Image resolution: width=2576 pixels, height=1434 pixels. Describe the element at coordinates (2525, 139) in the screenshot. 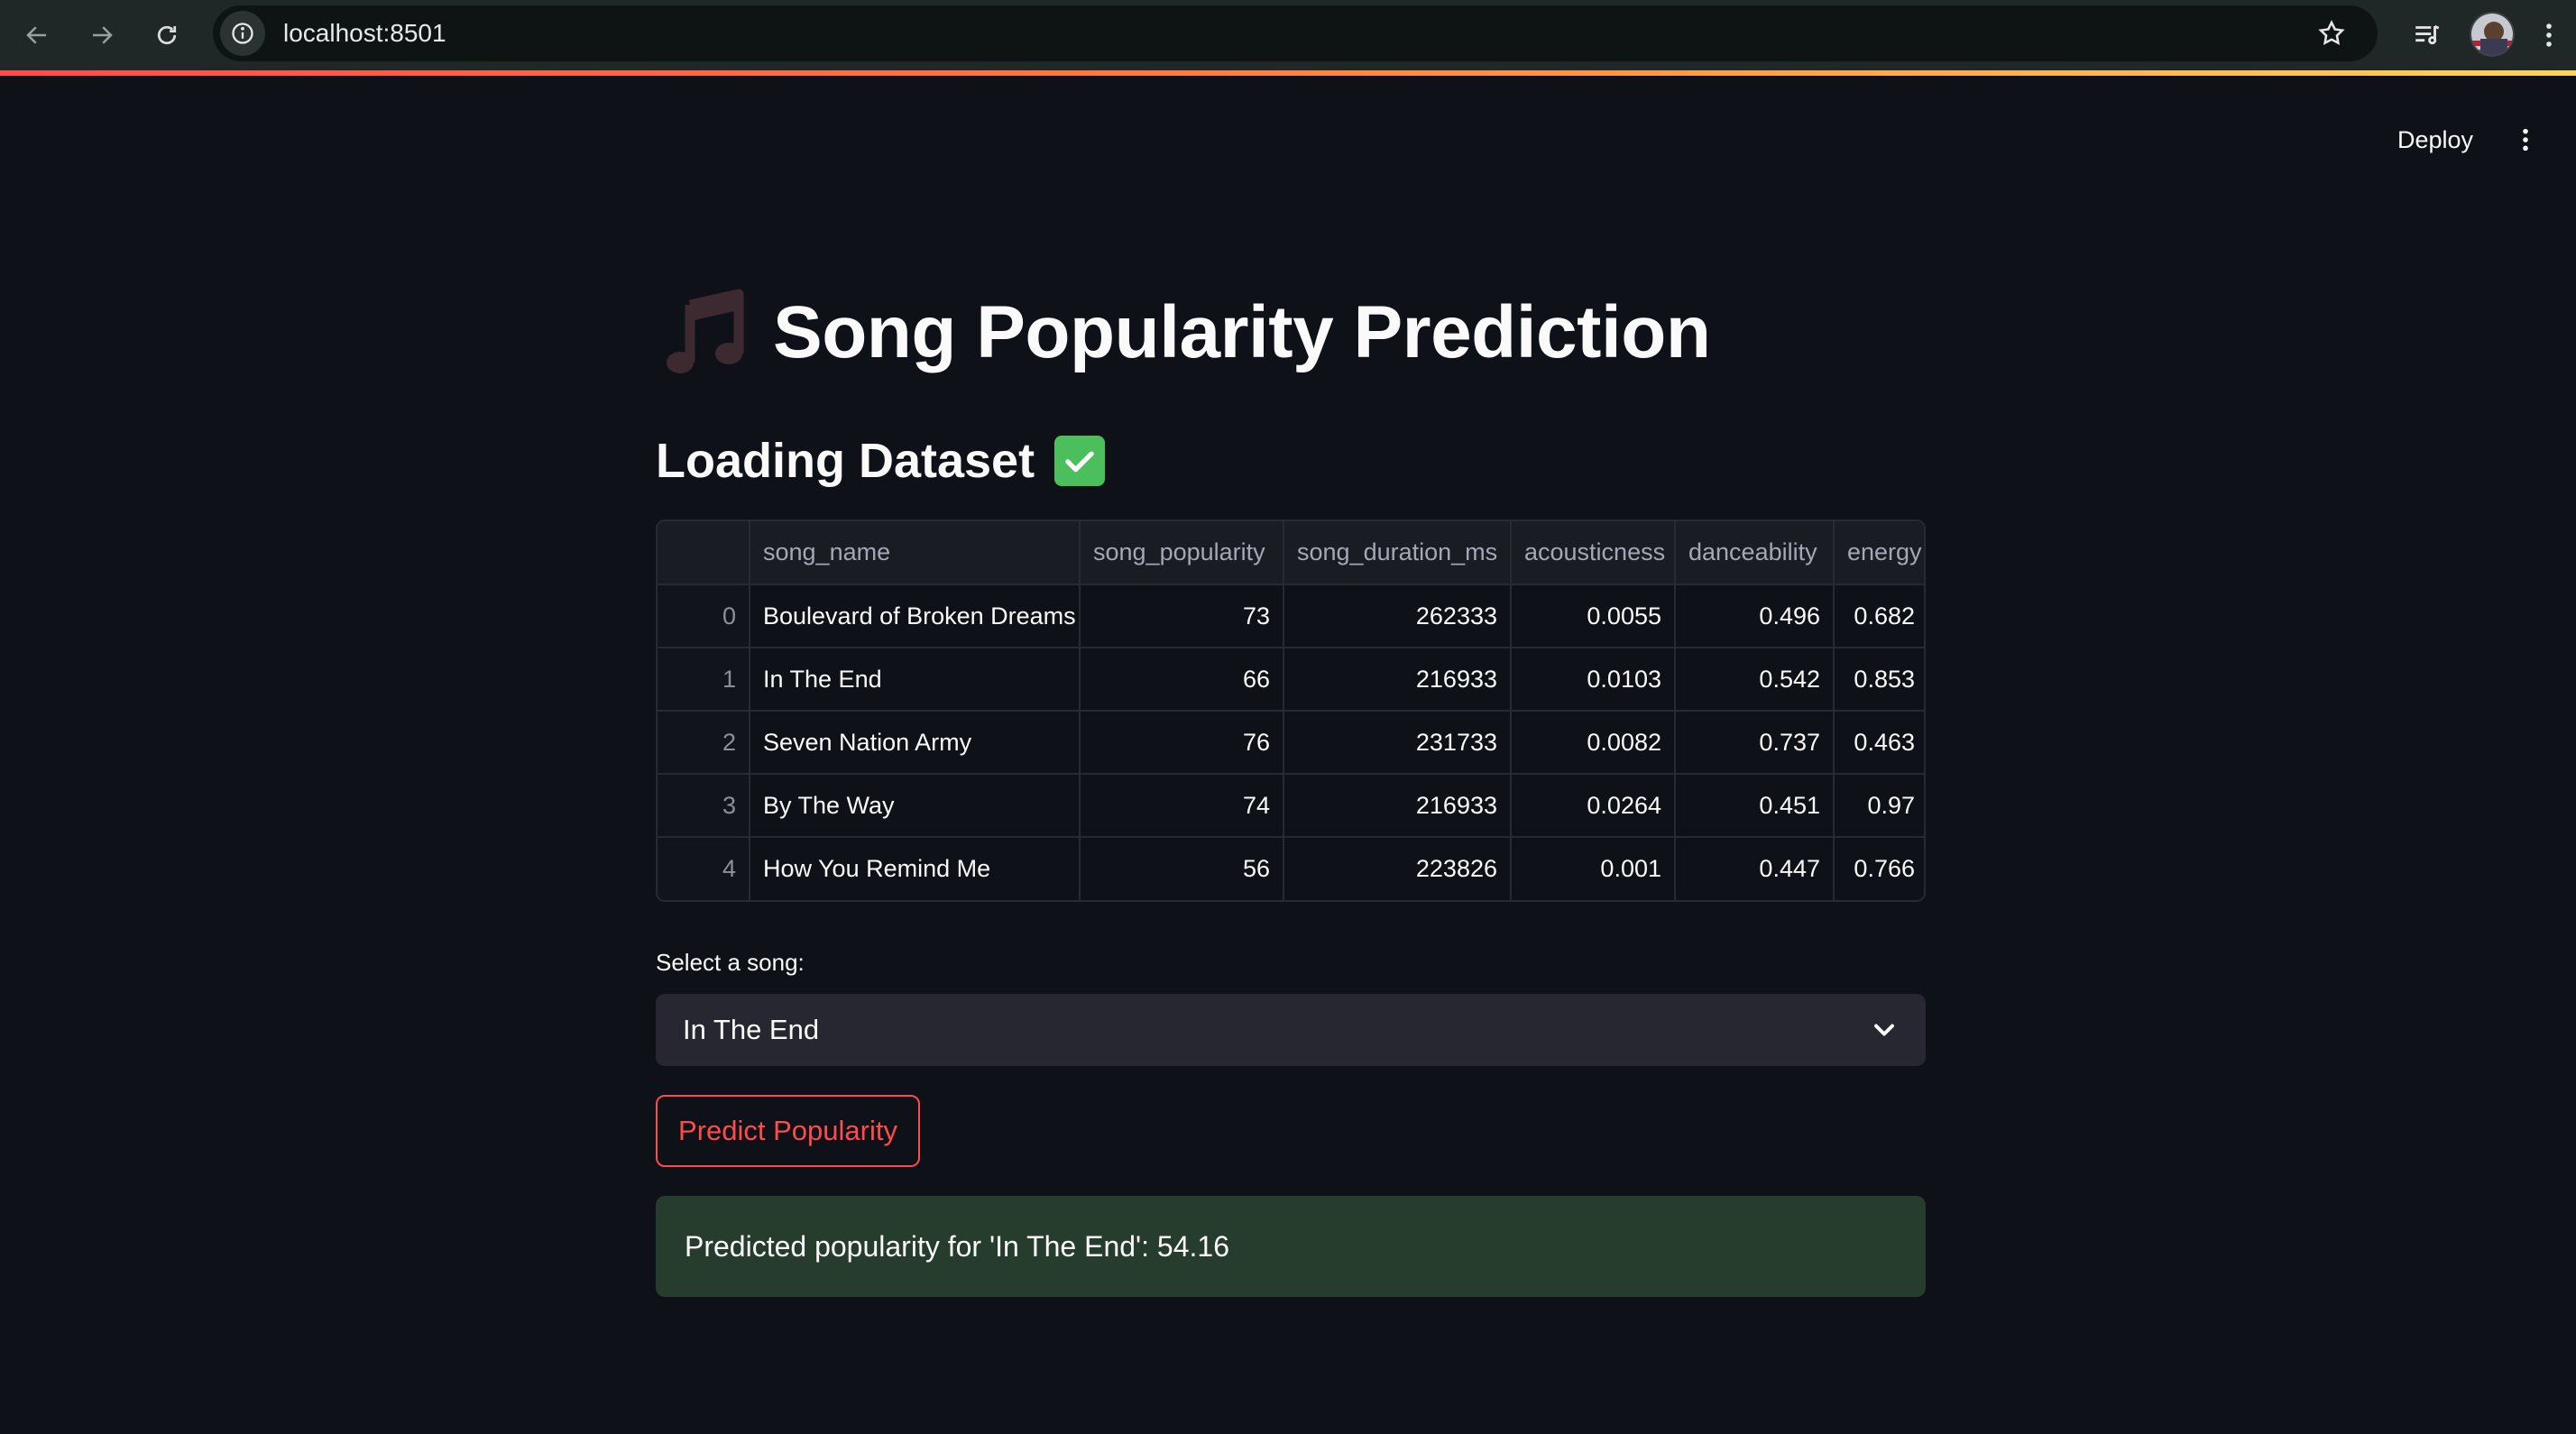

I see `app-menu-icon` at that location.